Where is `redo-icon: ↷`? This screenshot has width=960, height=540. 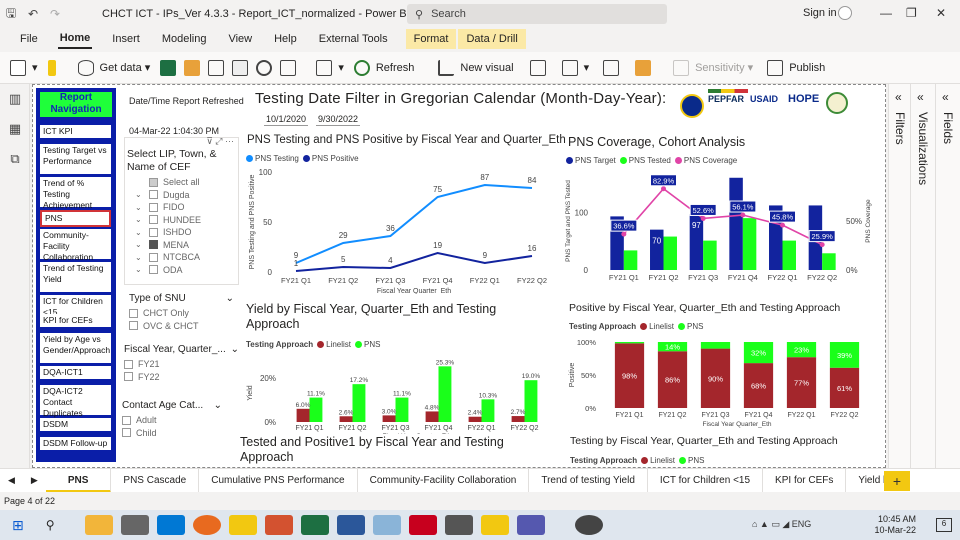
redo-icon: ↷ is located at coordinates (55, 14).